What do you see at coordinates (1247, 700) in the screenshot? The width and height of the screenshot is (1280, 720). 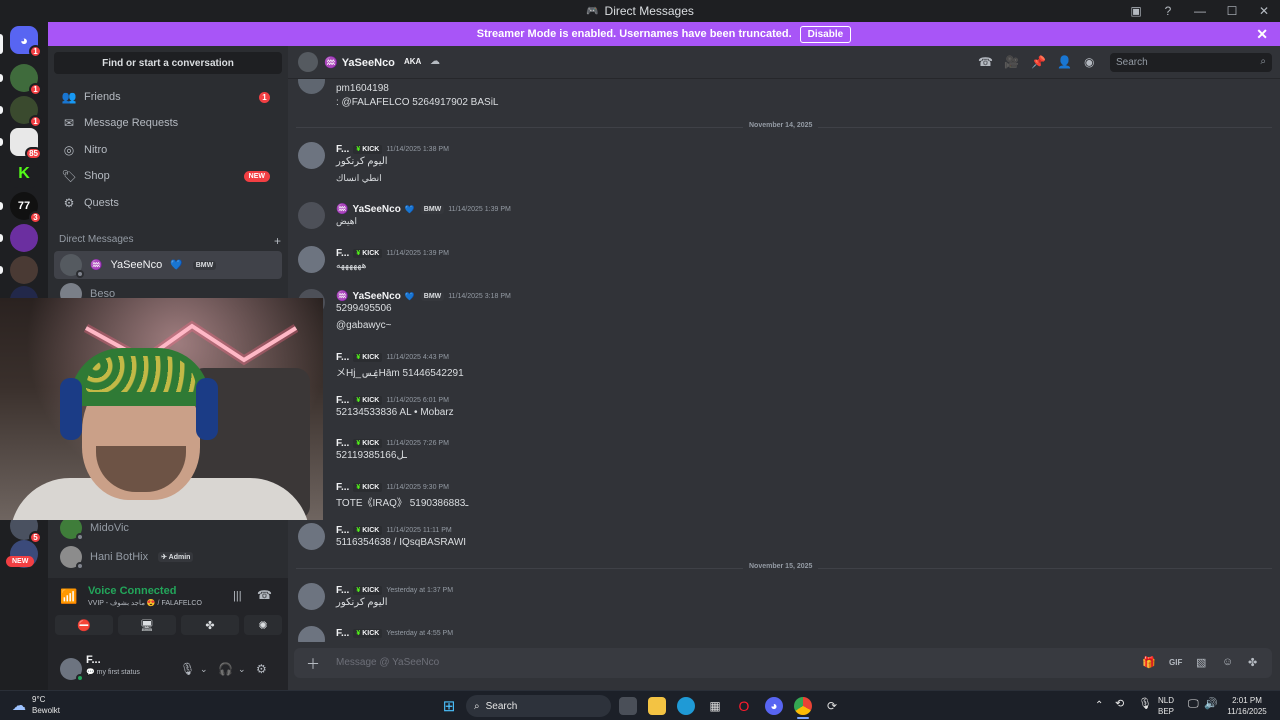 I see `clock-time: 2:01 PM` at bounding box center [1247, 700].